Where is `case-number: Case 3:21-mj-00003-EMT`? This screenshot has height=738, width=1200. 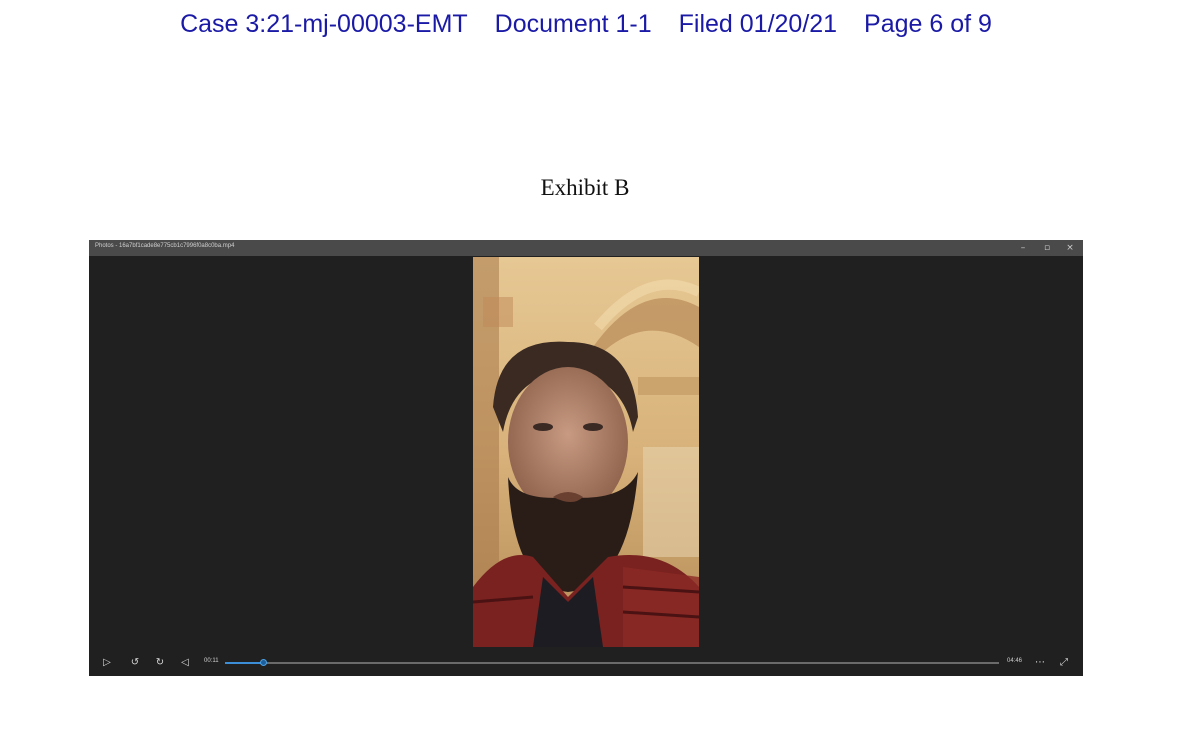
case-number: Case 3:21-mj-00003-EMT is located at coordinates (324, 24).